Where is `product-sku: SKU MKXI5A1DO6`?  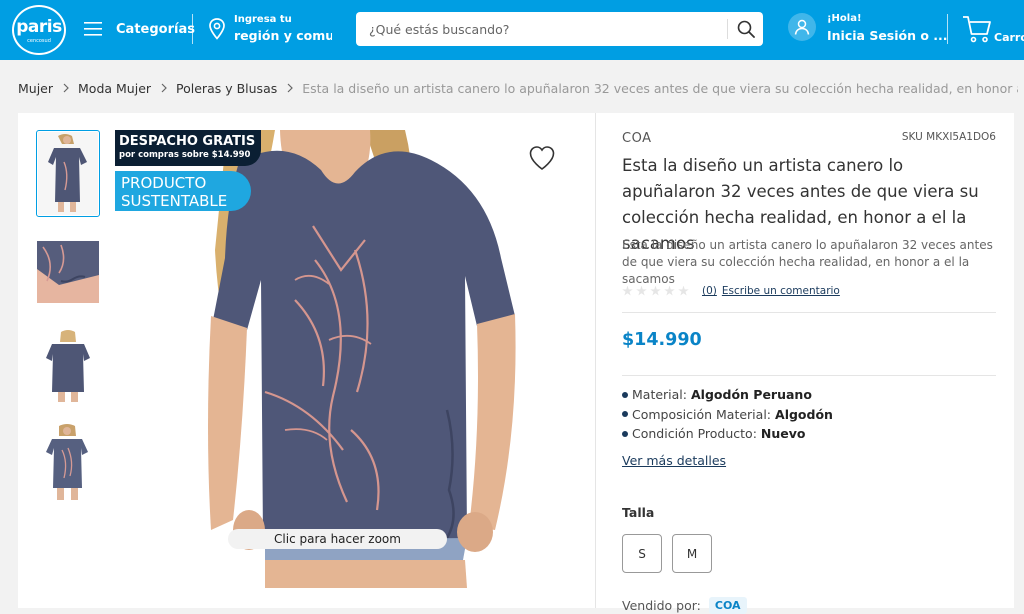
product-sku: SKU MKXI5A1DO6 is located at coordinates (948, 137).